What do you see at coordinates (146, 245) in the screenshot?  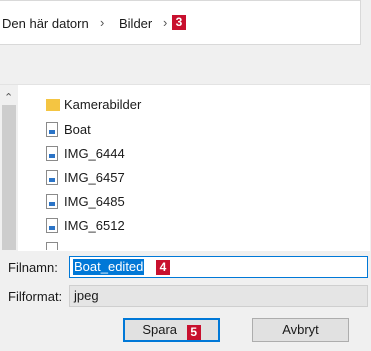 I see `list-item` at bounding box center [146, 245].